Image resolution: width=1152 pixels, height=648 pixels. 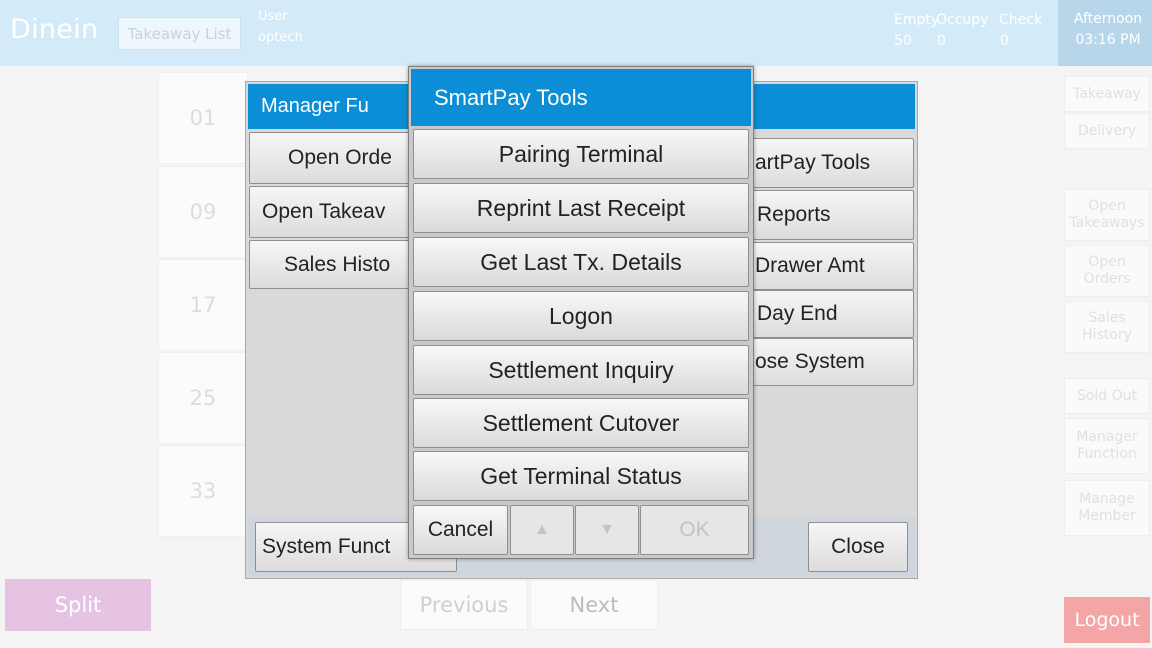 I want to click on takeaway-list-button: Takeaway List, so click(x=179, y=33).